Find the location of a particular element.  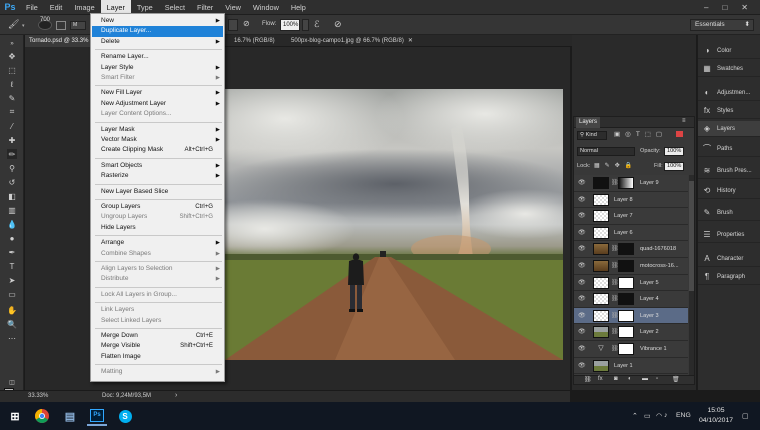

menu-item-new-fill-layer: New Fill Layer ▶ is located at coordinates (157, 93).